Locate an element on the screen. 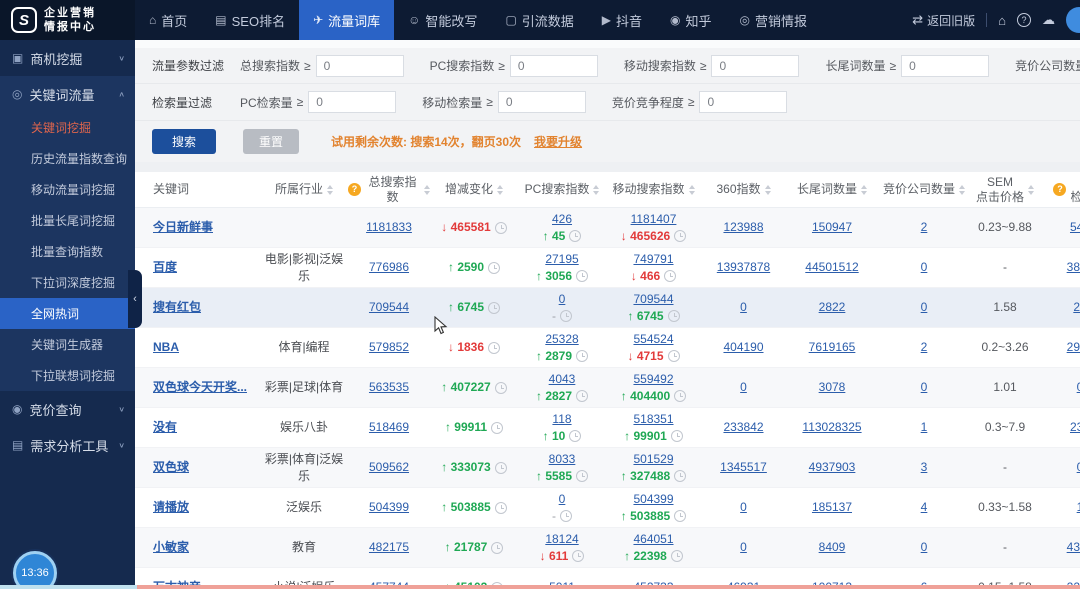 The image size is (1080, 589). total-index-link: 776986 is located at coordinates (389, 267).